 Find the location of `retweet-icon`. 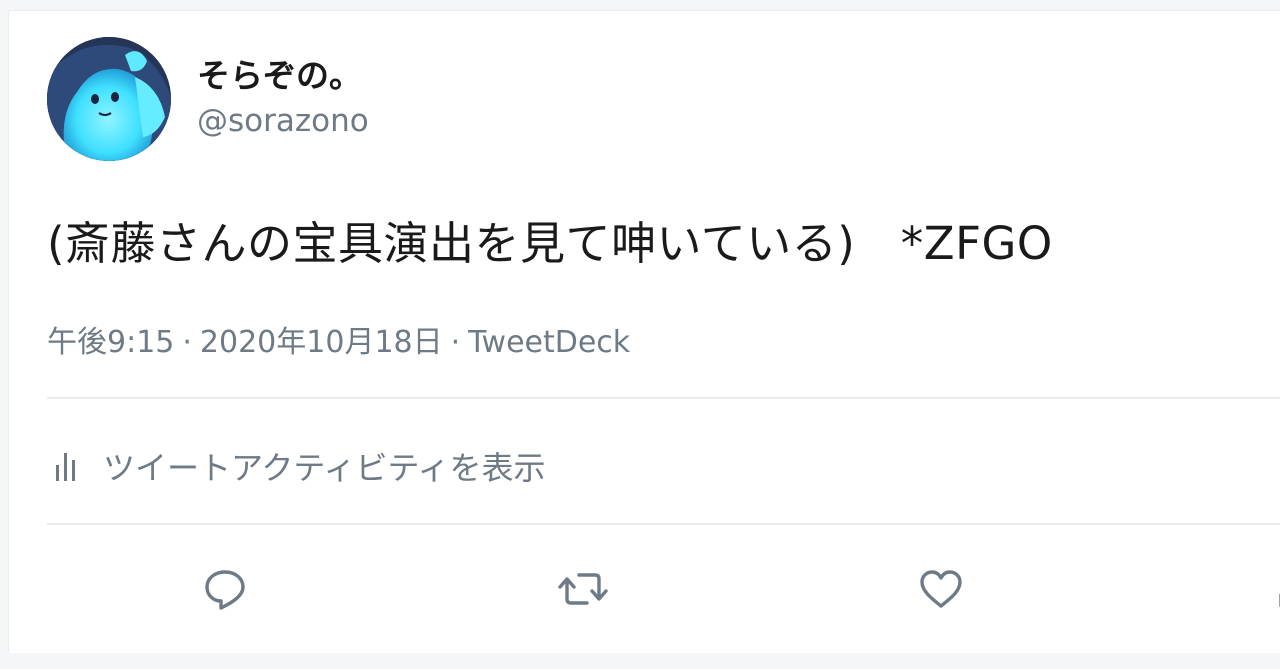

retweet-icon is located at coordinates (583, 589).